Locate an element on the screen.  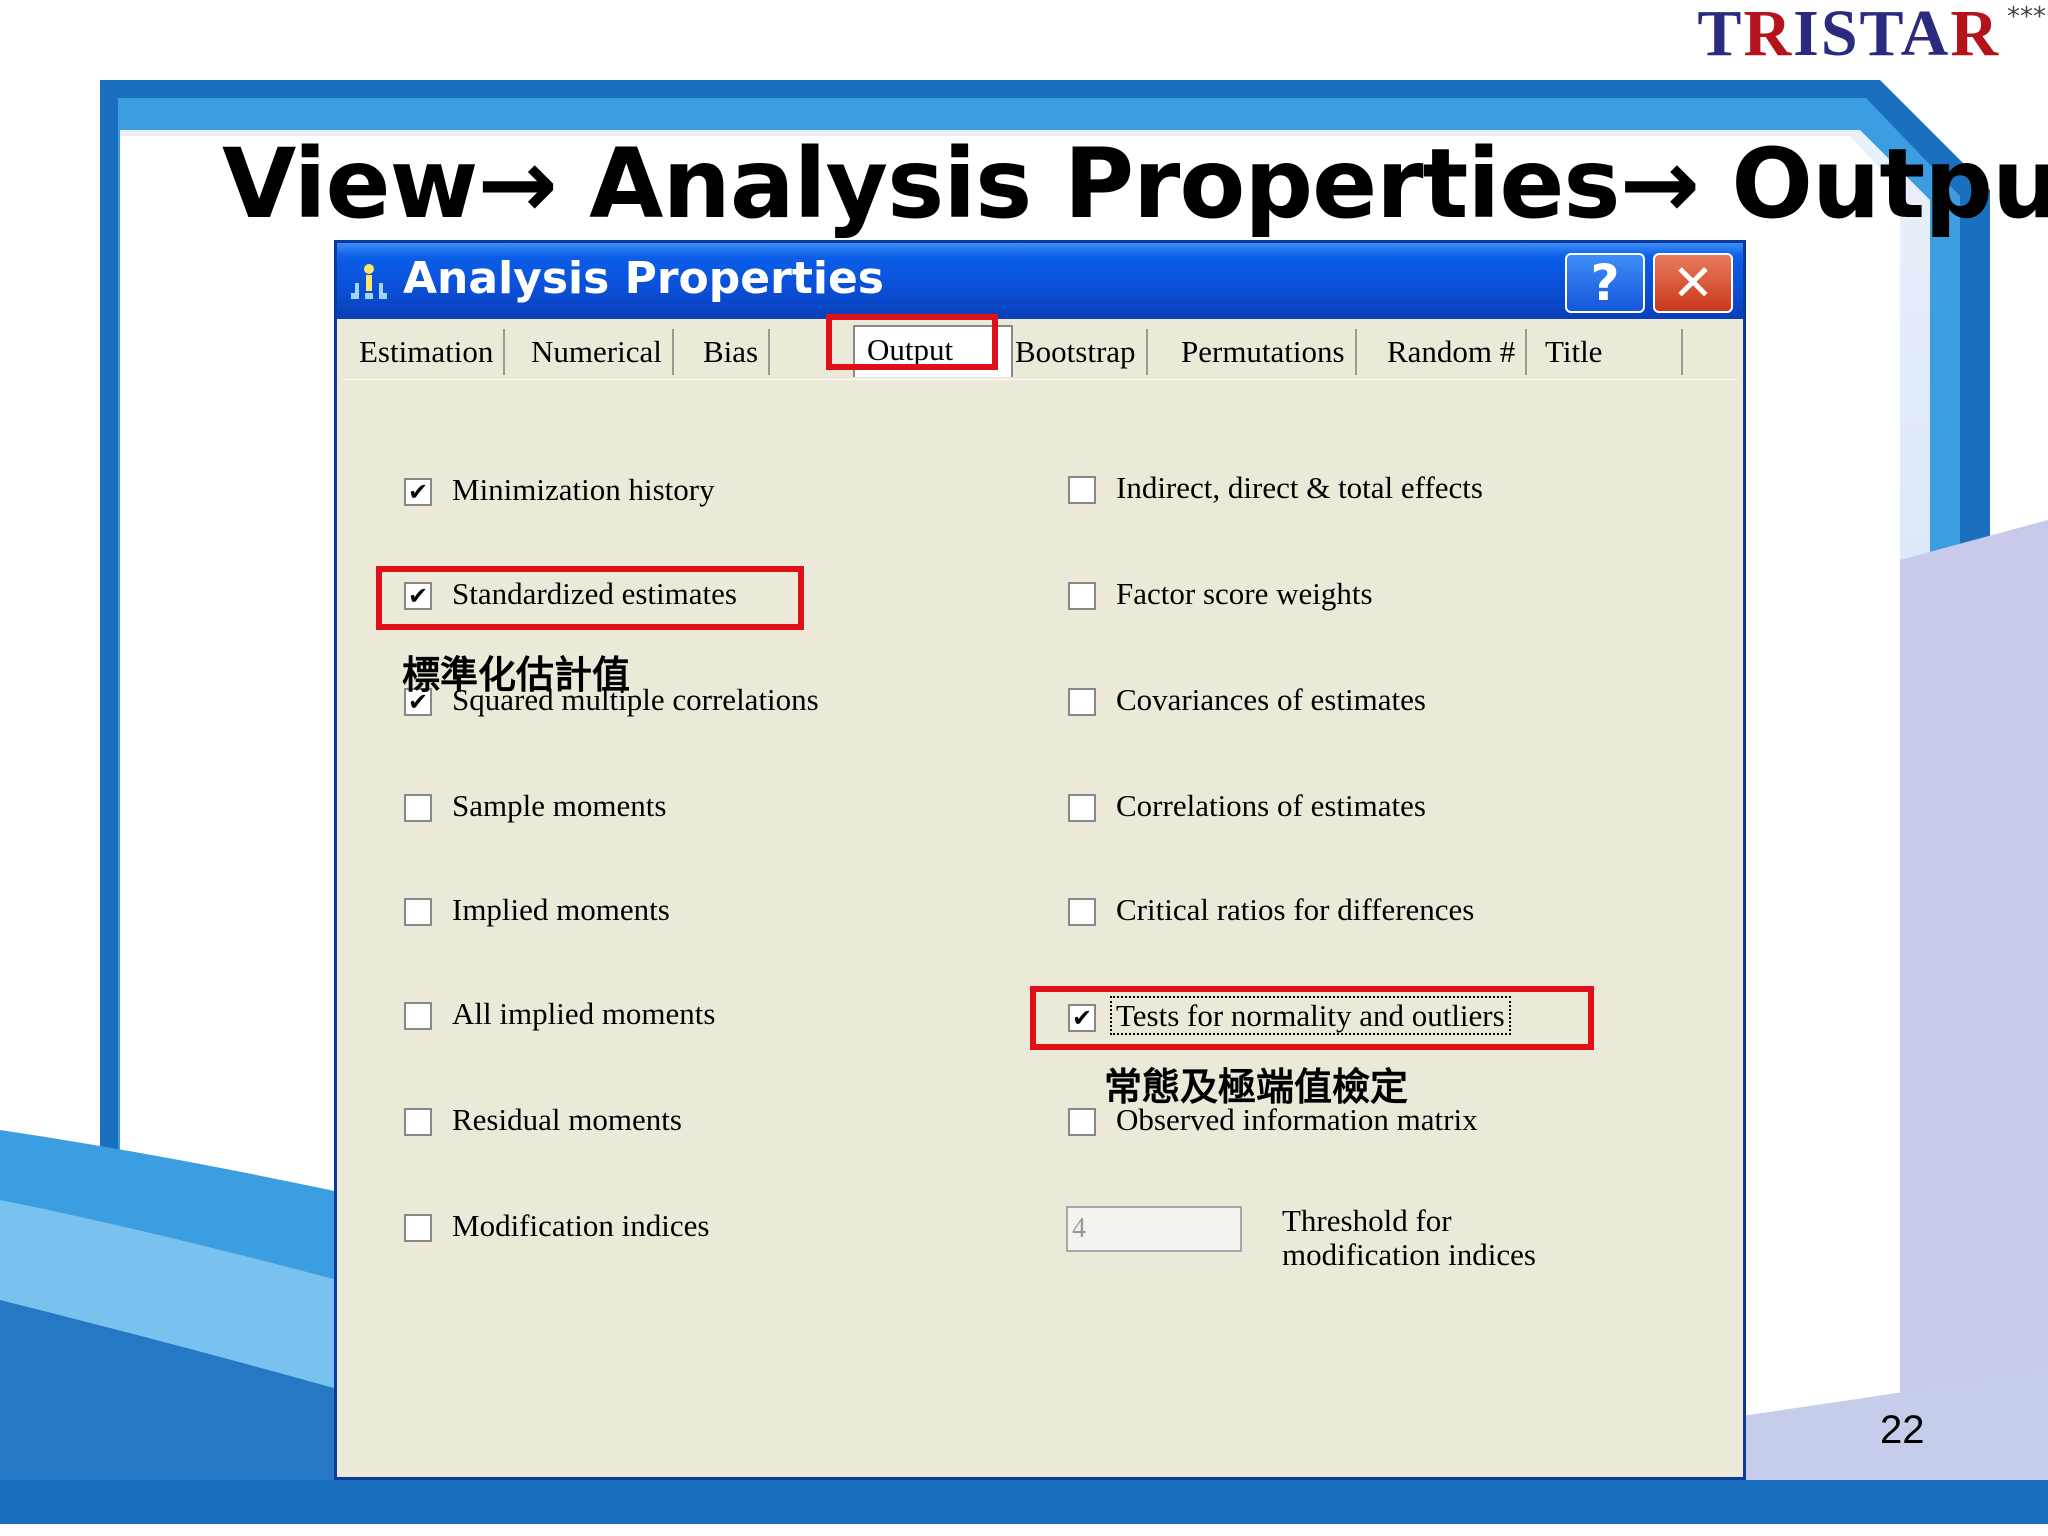
logo-text: TRISTAR is located at coordinates (1848, 35).